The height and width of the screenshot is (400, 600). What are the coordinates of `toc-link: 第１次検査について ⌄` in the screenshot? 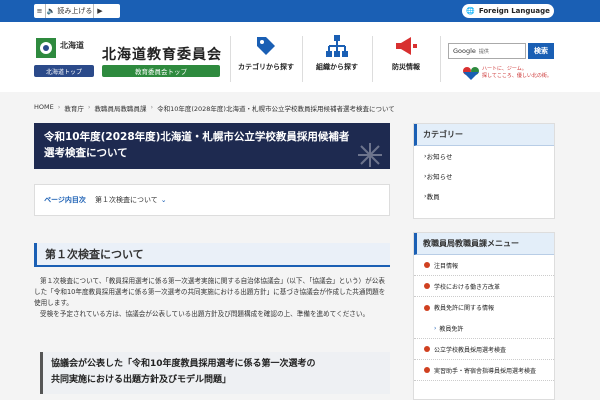 It's located at (131, 200).